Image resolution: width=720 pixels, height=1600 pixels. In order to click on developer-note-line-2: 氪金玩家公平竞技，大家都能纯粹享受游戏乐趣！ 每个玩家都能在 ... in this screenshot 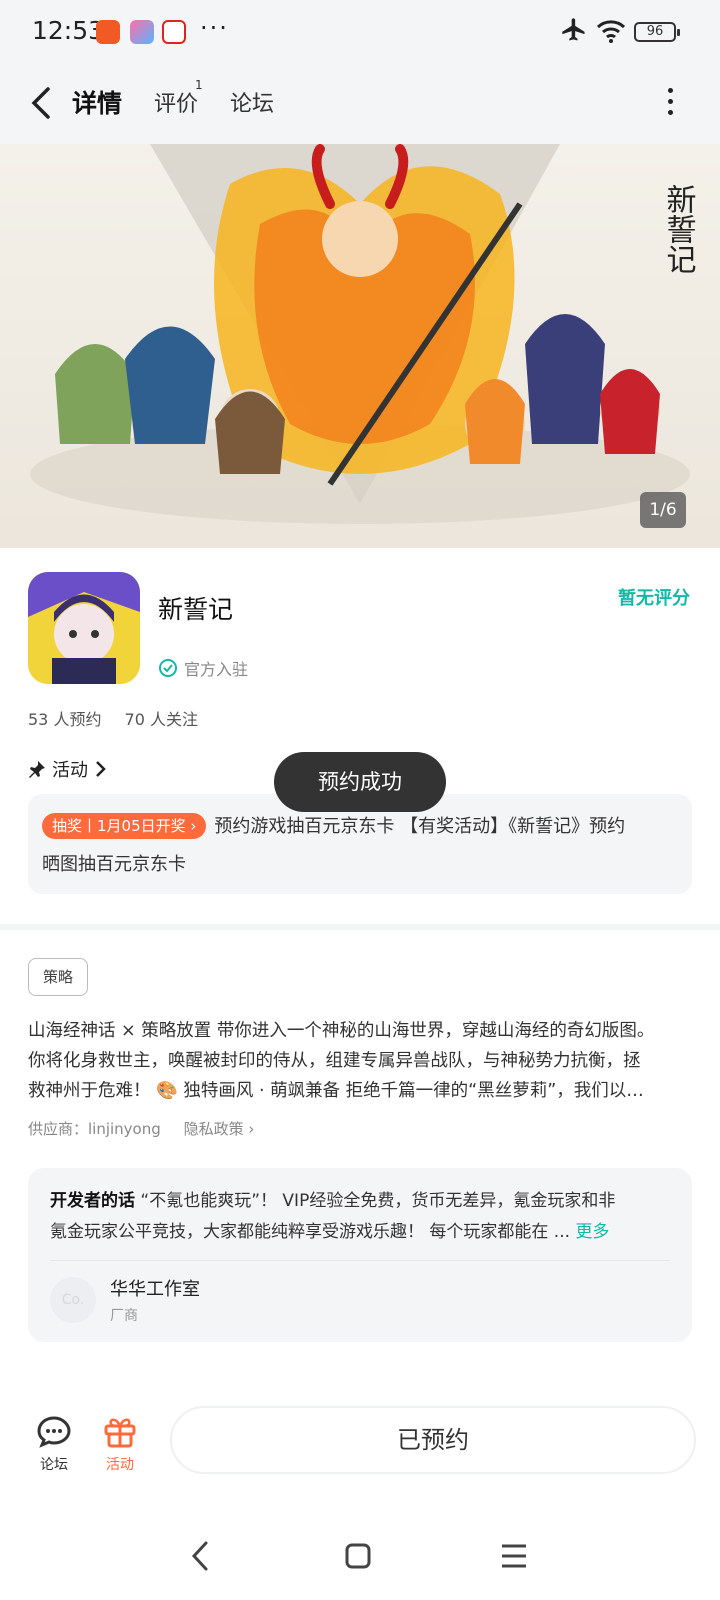, I will do `click(310, 1232)`.